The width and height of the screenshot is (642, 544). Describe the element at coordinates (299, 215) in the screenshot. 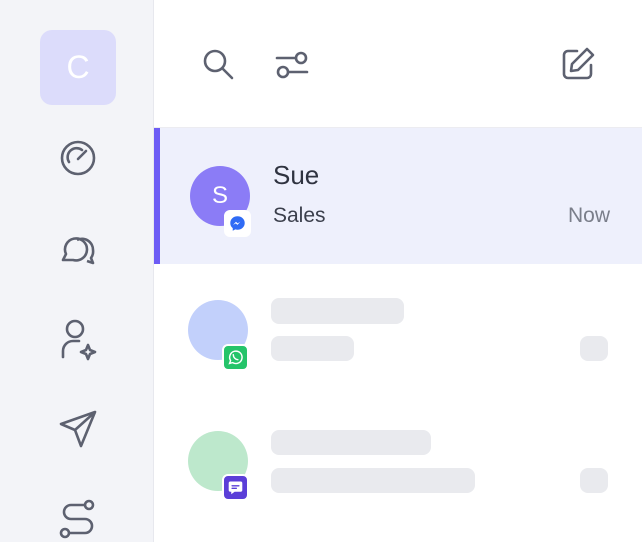

I see `contact-team: Sales` at that location.